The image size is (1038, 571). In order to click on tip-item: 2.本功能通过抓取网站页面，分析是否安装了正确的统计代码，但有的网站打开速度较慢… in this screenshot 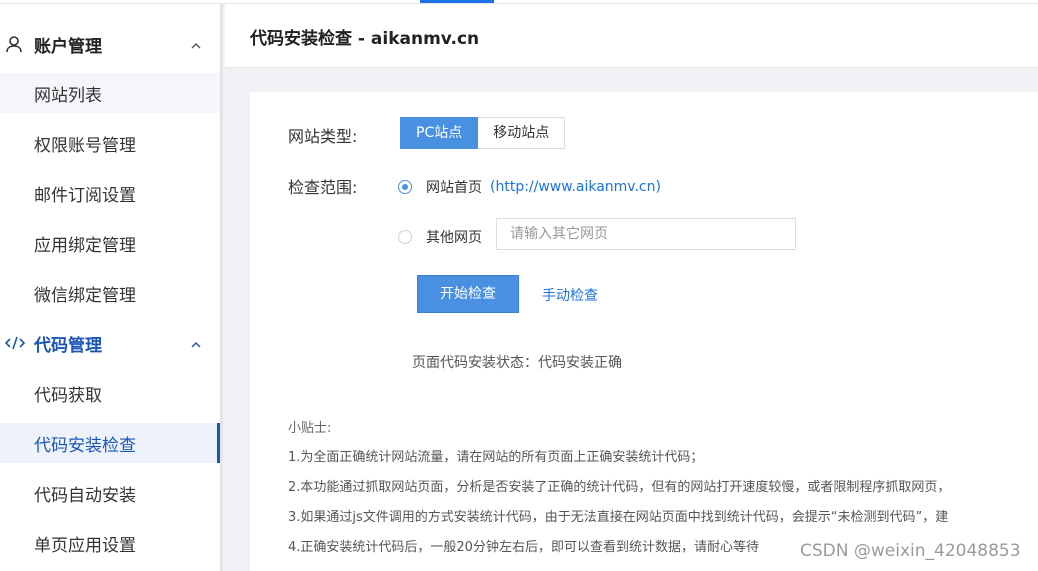, I will do `click(619, 487)`.